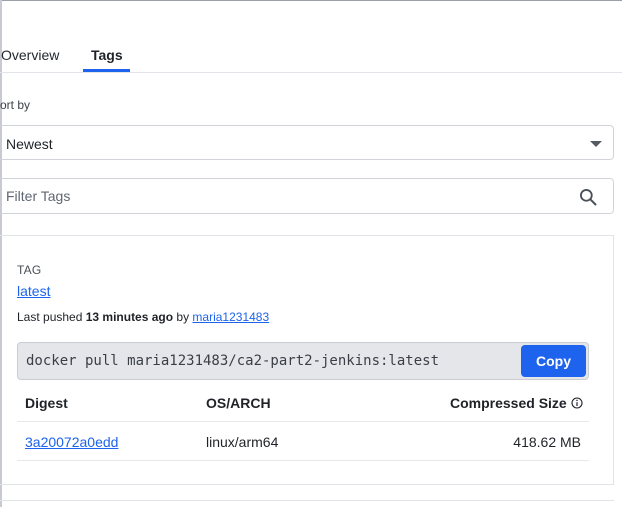 This screenshot has height=521, width=622. I want to click on filter-tags-input, so click(286, 196).